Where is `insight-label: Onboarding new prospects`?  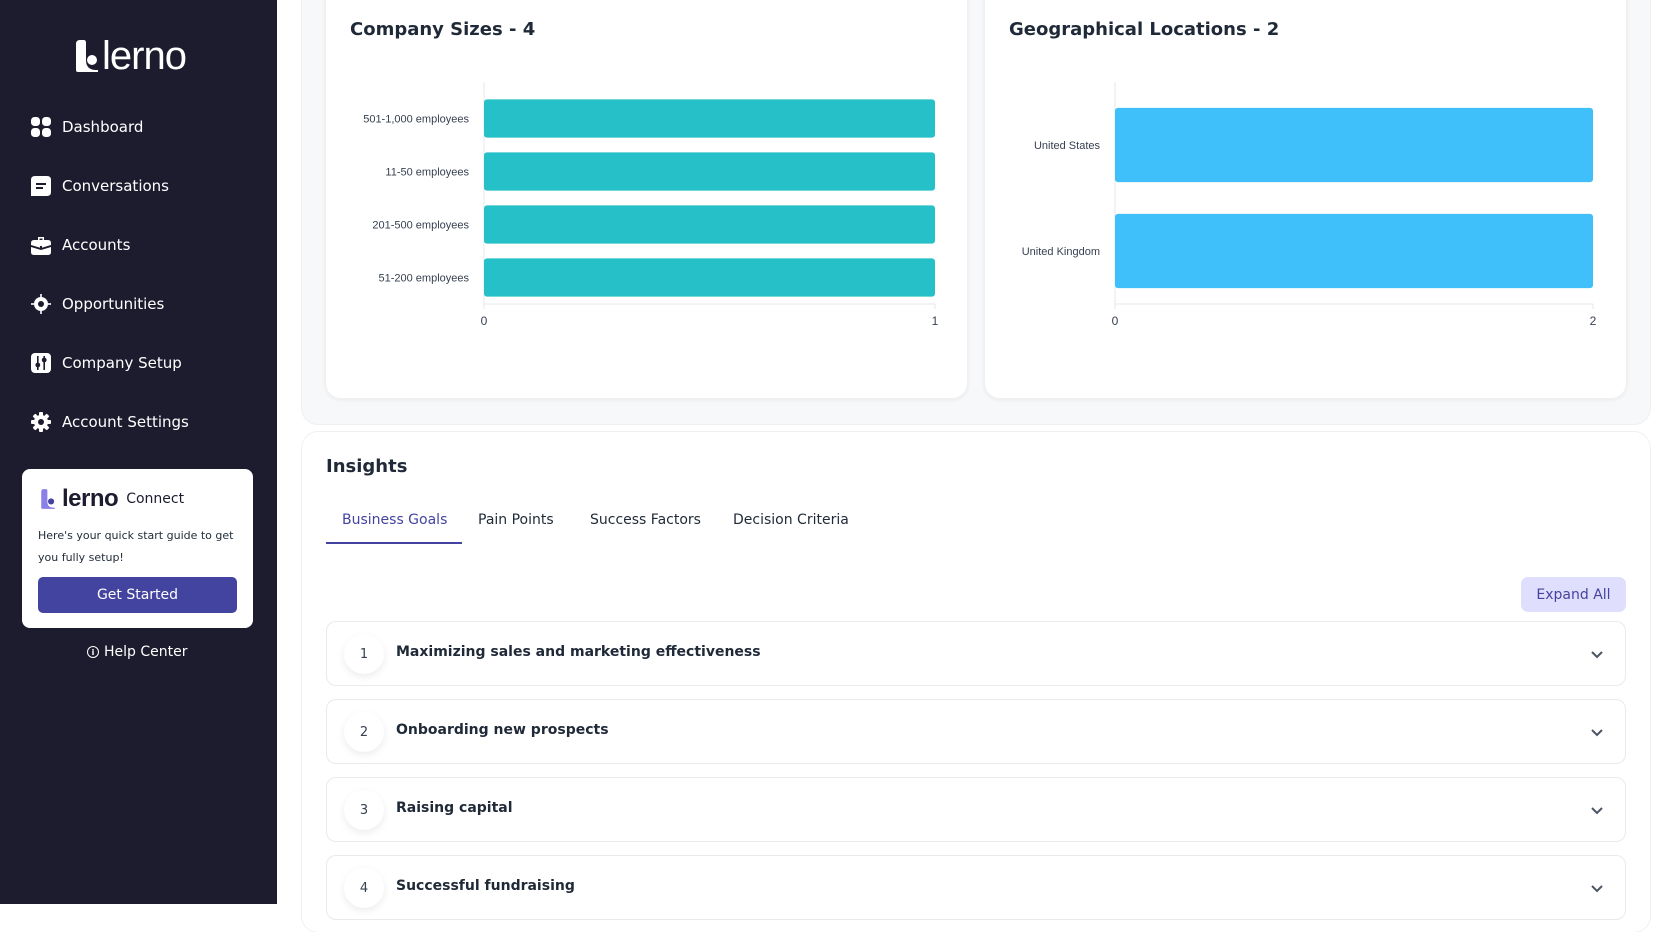 insight-label: Onboarding new prospects is located at coordinates (502, 730).